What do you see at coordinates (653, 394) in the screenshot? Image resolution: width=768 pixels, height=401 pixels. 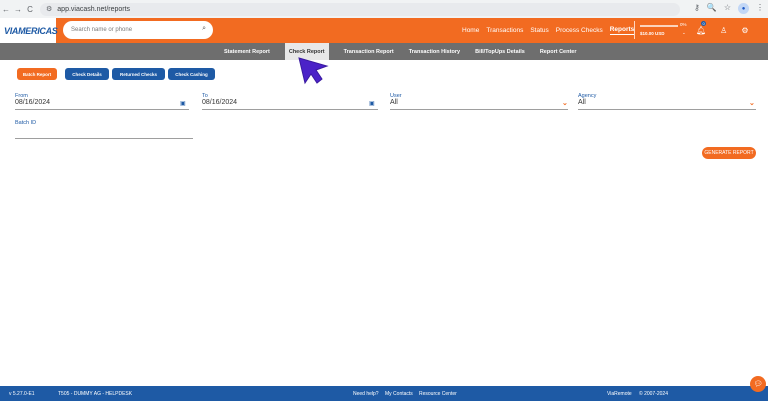 I see `copyright-text: © 2007-2024` at bounding box center [653, 394].